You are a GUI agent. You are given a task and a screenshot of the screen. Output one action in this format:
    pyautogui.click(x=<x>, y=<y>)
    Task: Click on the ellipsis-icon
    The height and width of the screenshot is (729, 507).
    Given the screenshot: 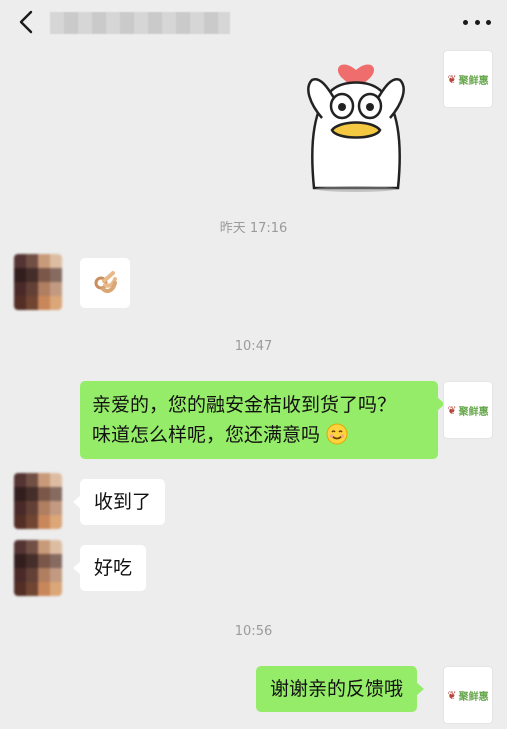 What is the action you would take?
    pyautogui.click(x=465, y=22)
    